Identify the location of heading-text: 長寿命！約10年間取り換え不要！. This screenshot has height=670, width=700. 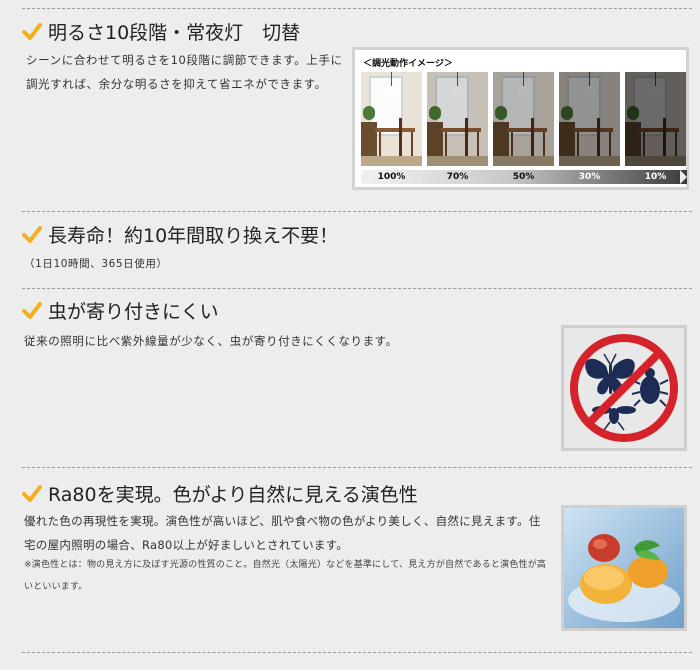
(193, 236).